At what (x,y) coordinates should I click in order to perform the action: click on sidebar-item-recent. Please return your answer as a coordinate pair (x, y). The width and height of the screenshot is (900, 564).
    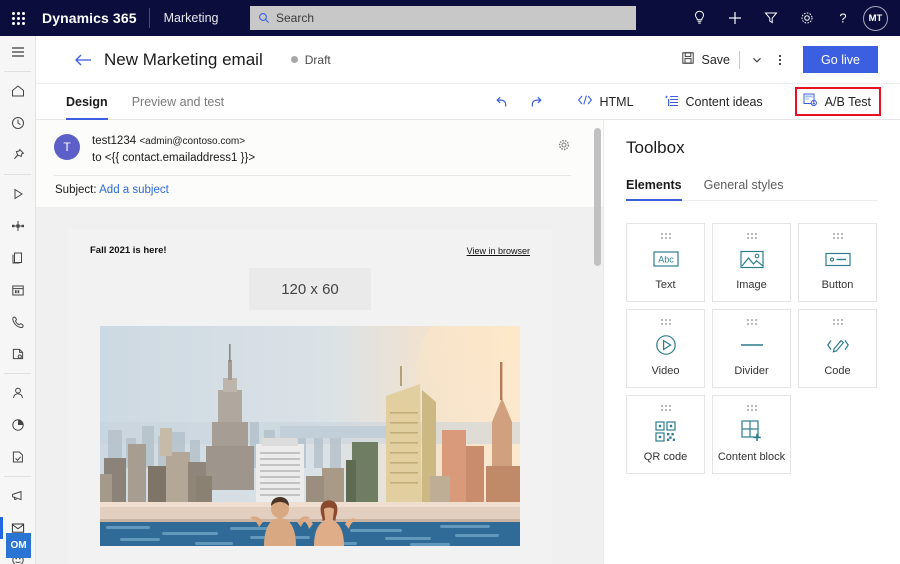
    Looking at the image, I should click on (18, 123).